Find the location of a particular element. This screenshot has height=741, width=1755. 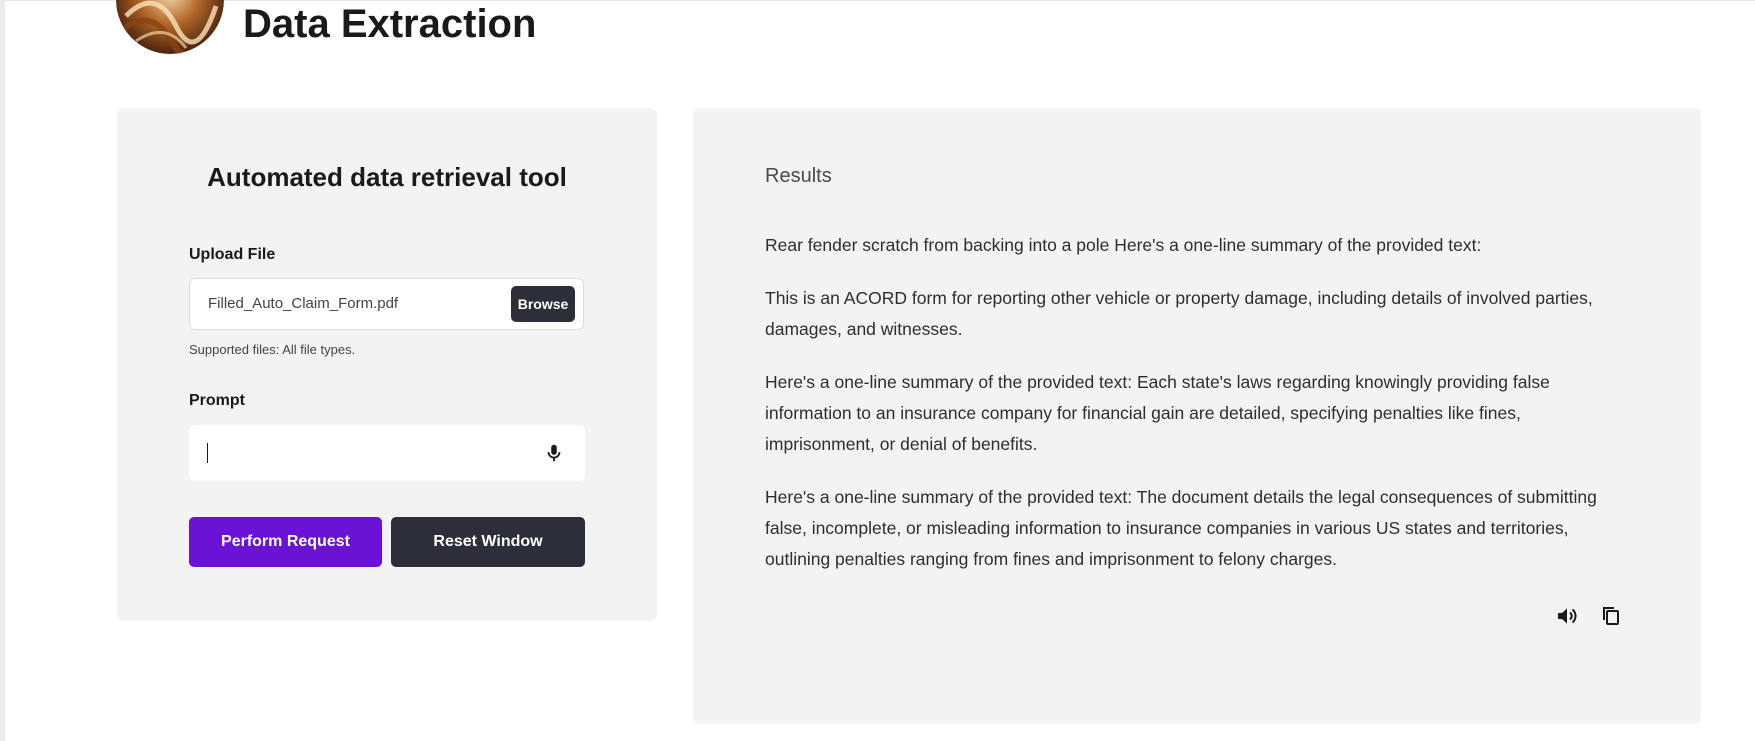

browse-button: Browse is located at coordinates (543, 304).